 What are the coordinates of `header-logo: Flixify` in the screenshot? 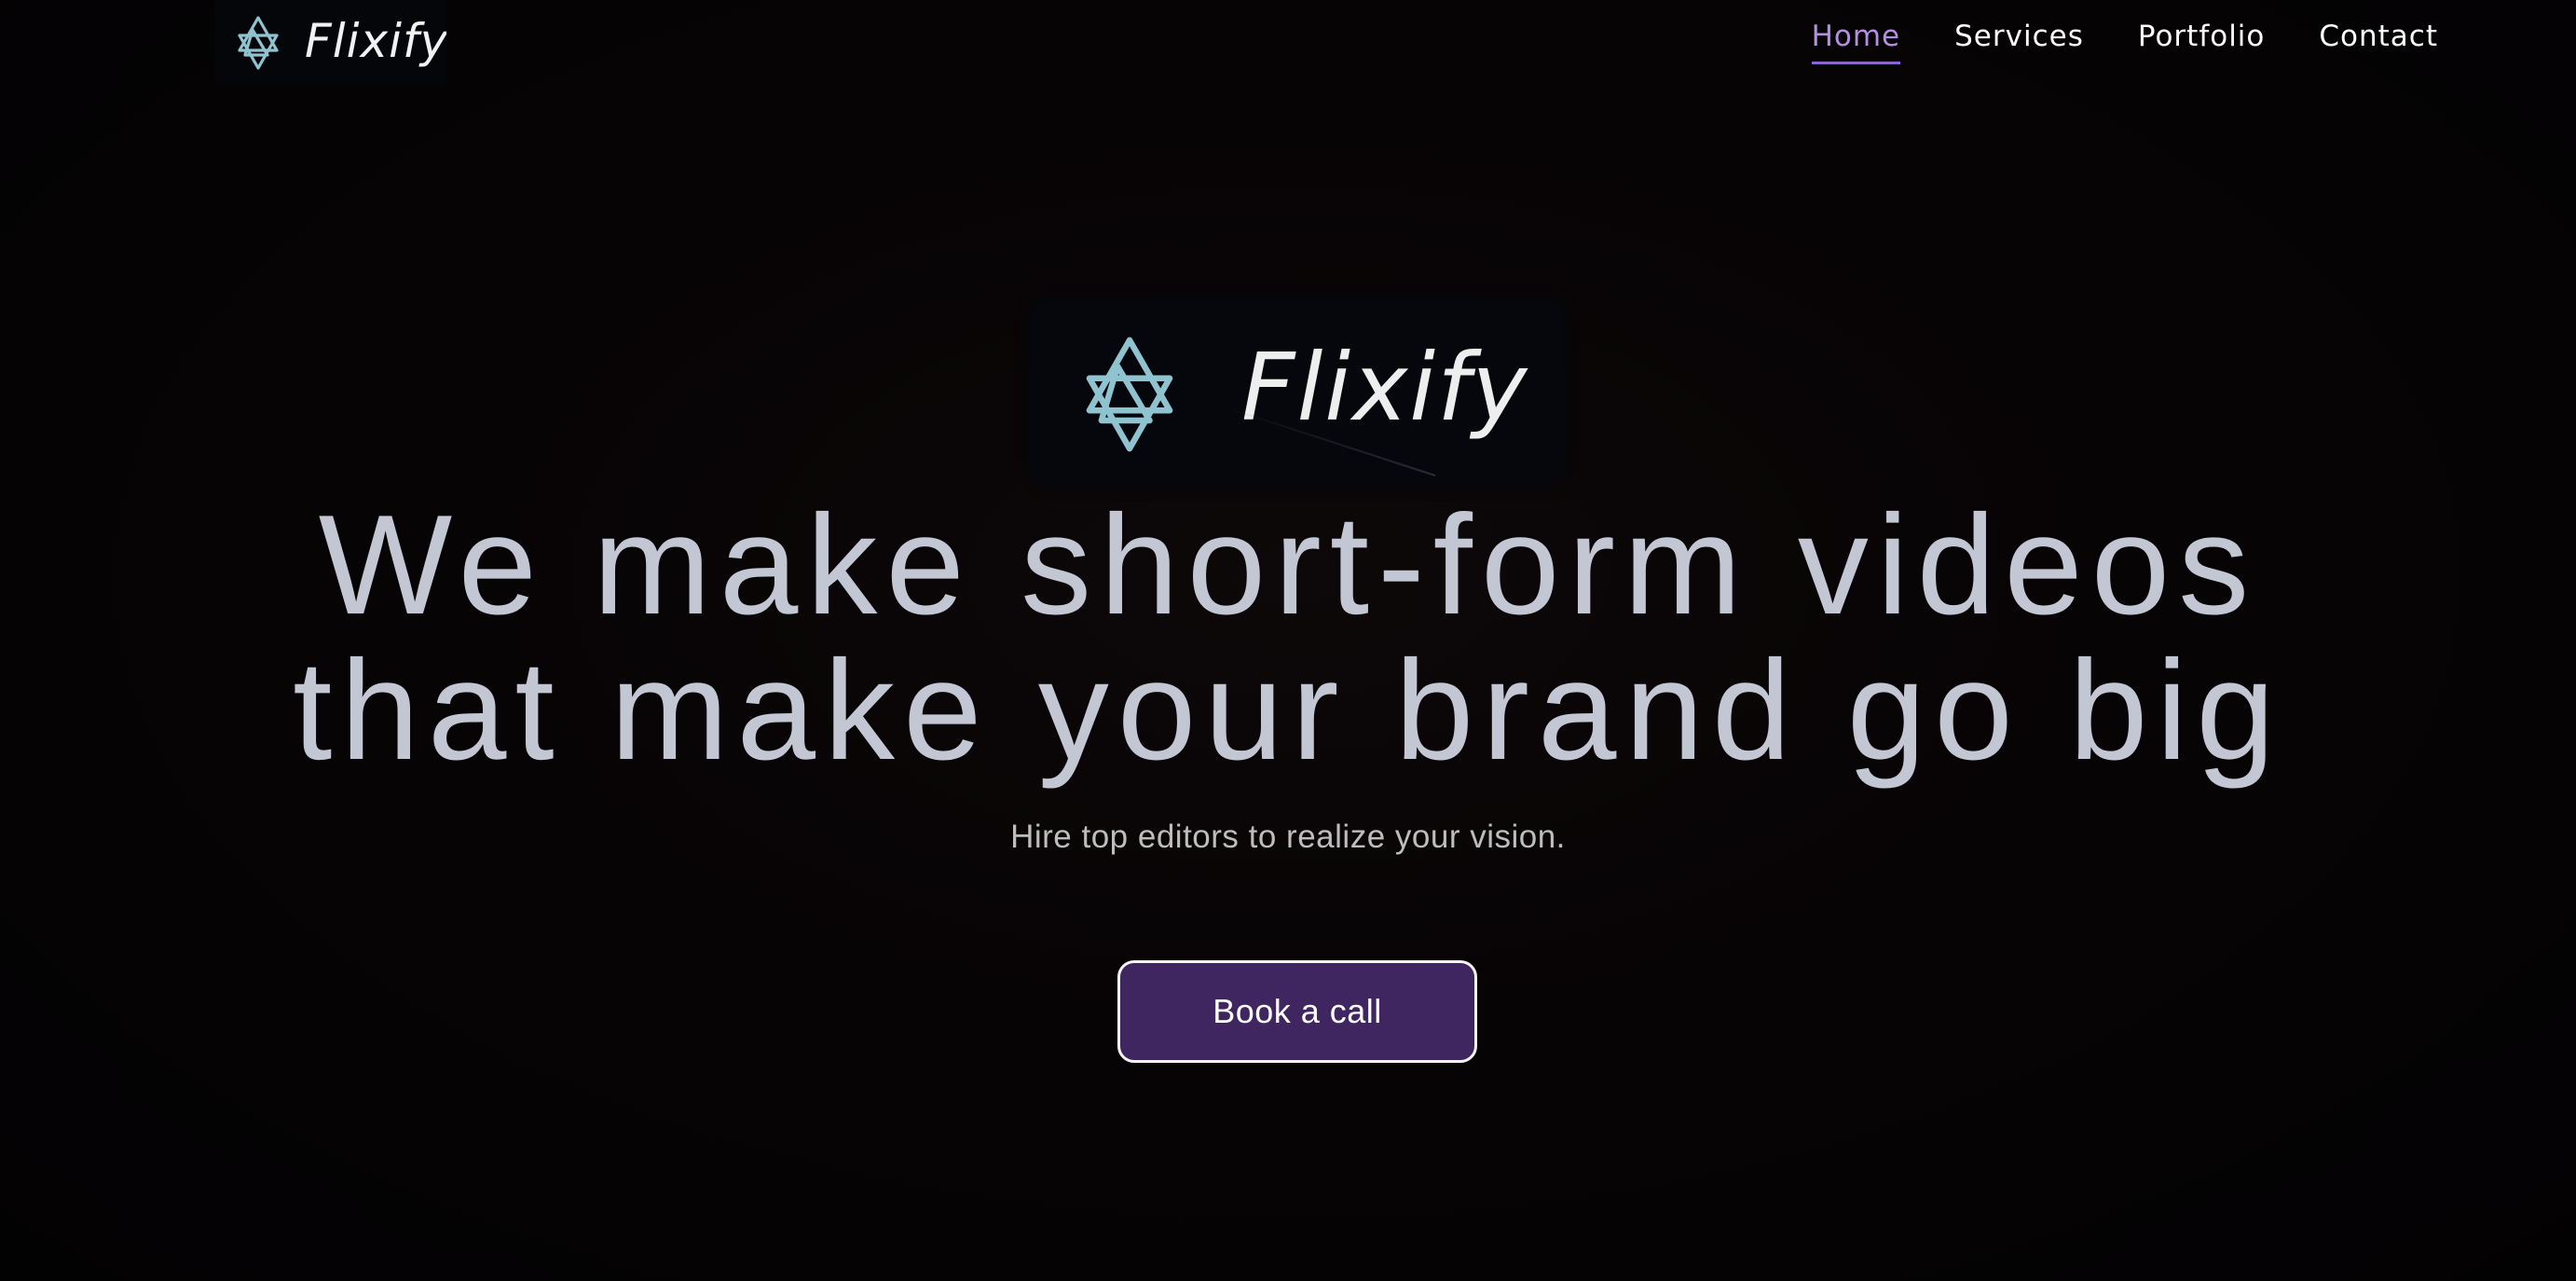 It's located at (330, 43).